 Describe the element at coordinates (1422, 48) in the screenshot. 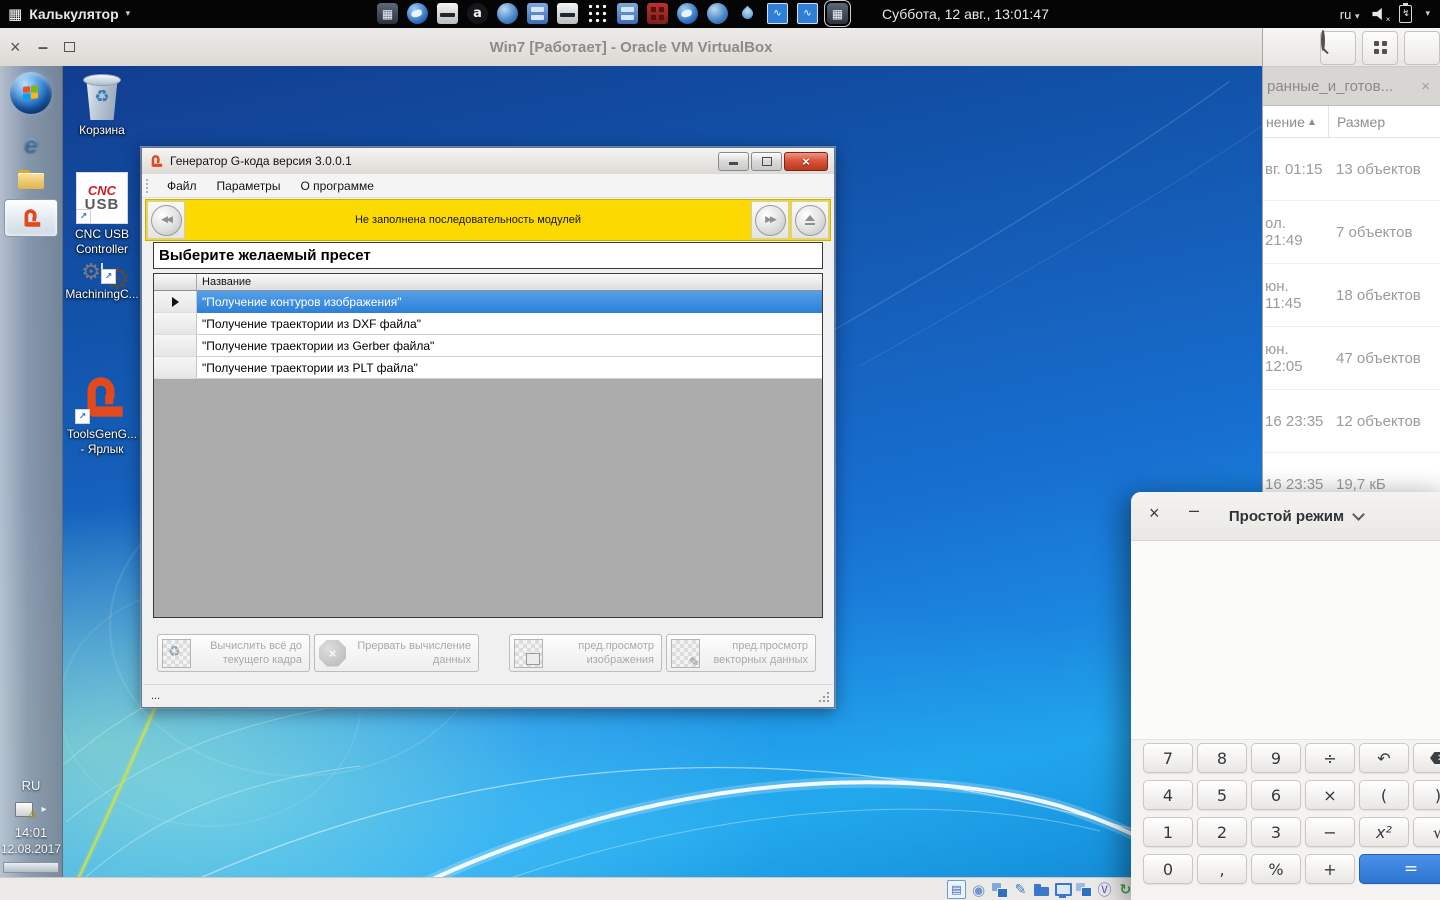

I see `menu-button` at that location.